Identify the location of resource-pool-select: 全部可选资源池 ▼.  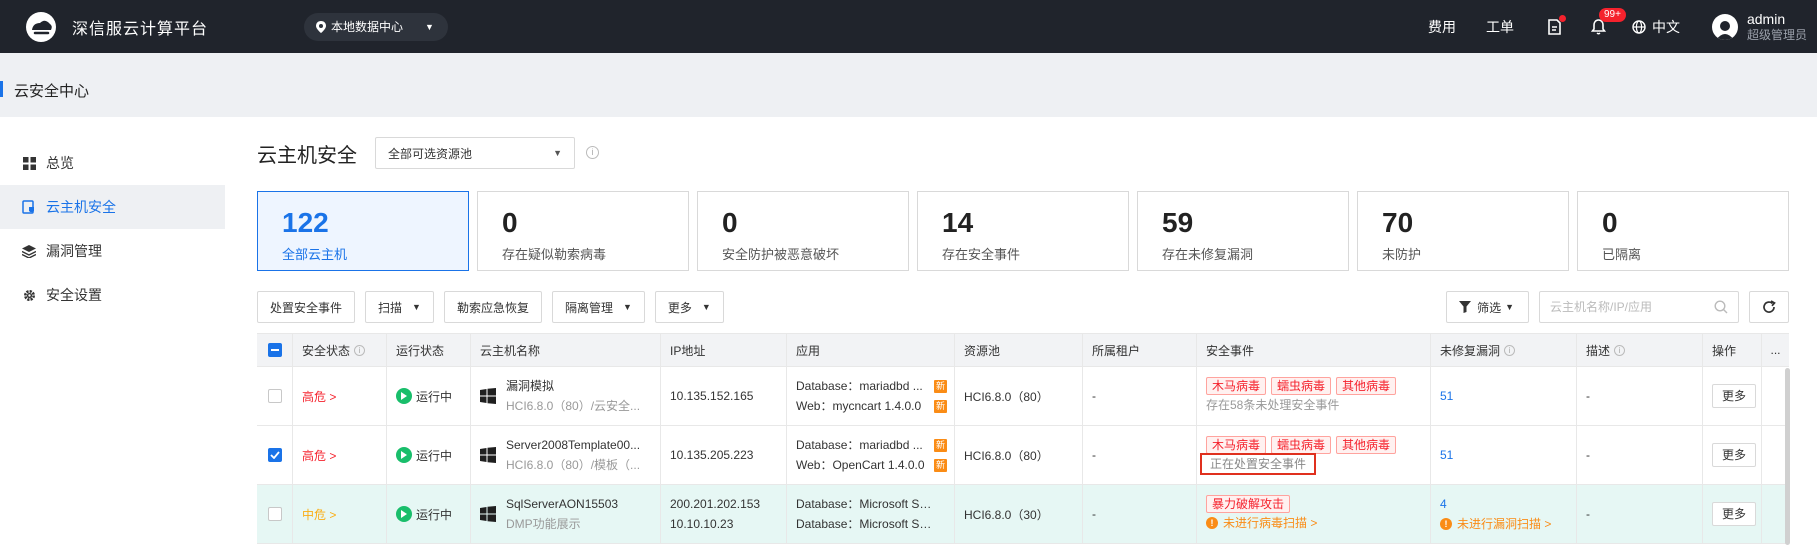
(475, 153).